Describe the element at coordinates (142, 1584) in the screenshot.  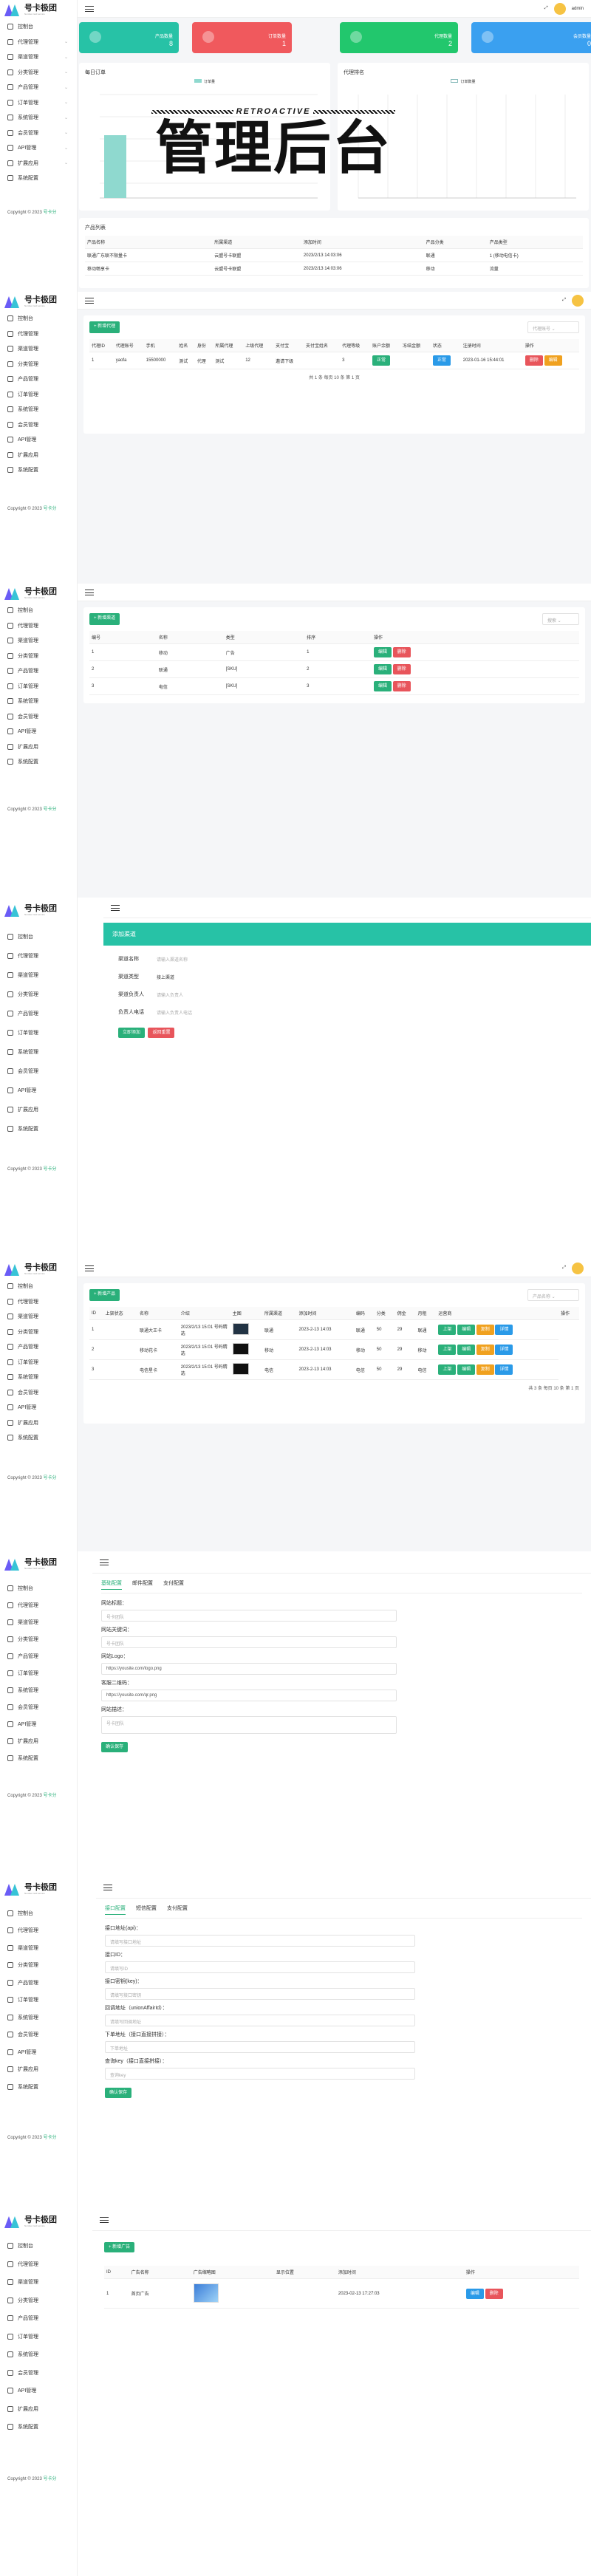
I see `tab-mail: 邮件配置` at that location.